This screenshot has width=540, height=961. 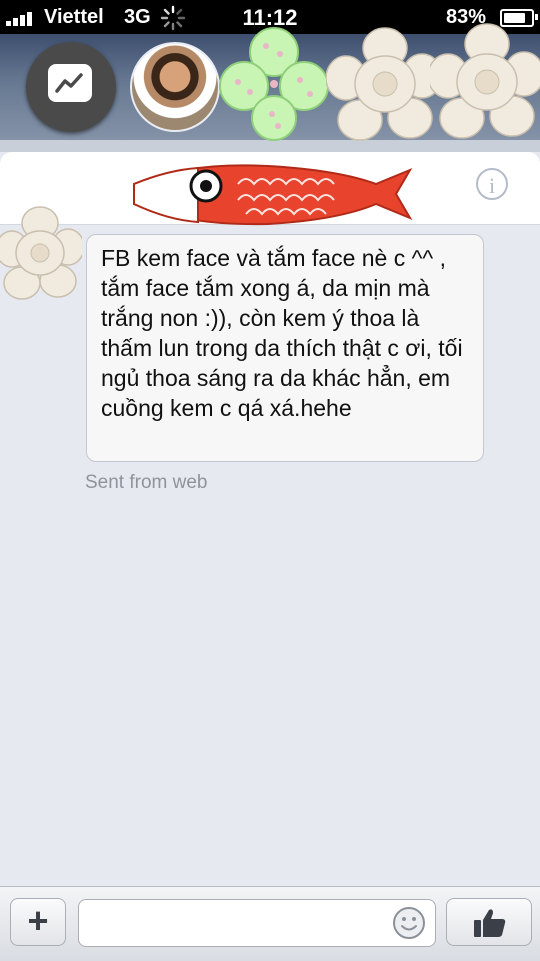 I want to click on add-attachment-button: +, so click(x=38, y=922).